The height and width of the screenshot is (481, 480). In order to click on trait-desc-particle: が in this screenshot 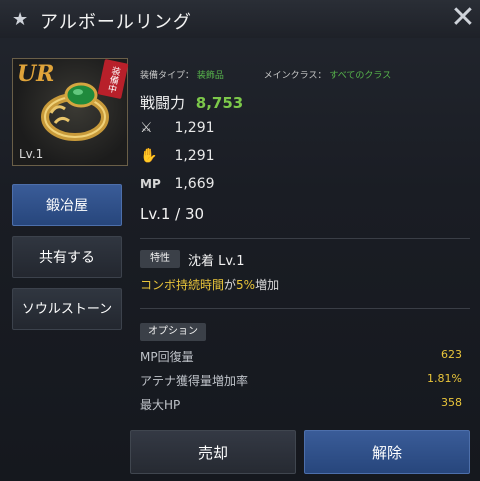, I will do `click(230, 285)`.